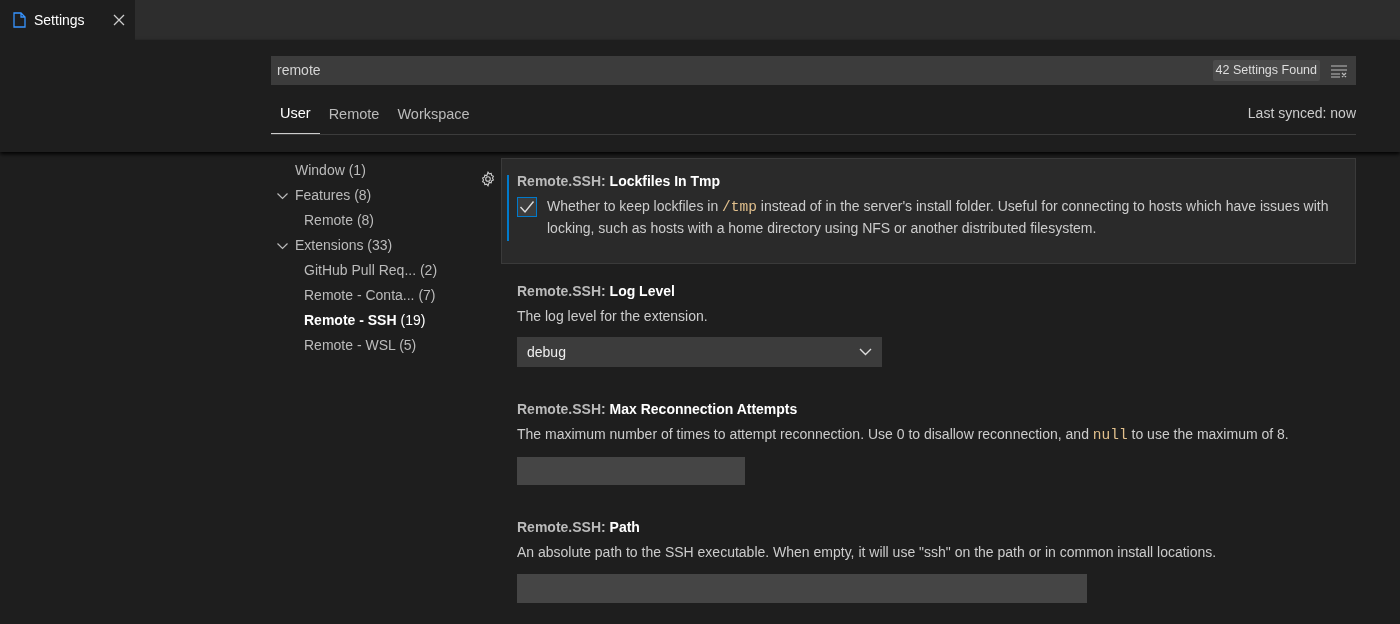 The image size is (1400, 624). I want to click on editor-tab: Settings, so click(67, 20).